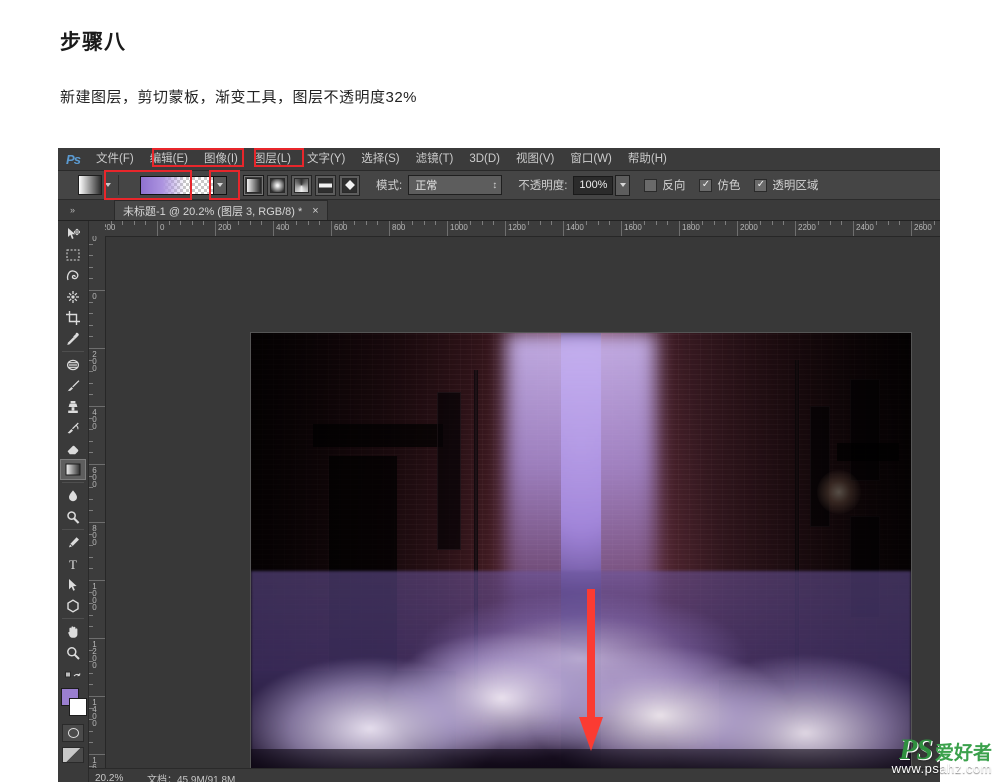 The height and width of the screenshot is (782, 1000). Describe the element at coordinates (73, 296) in the screenshot. I see `magic-wand-tool` at that location.